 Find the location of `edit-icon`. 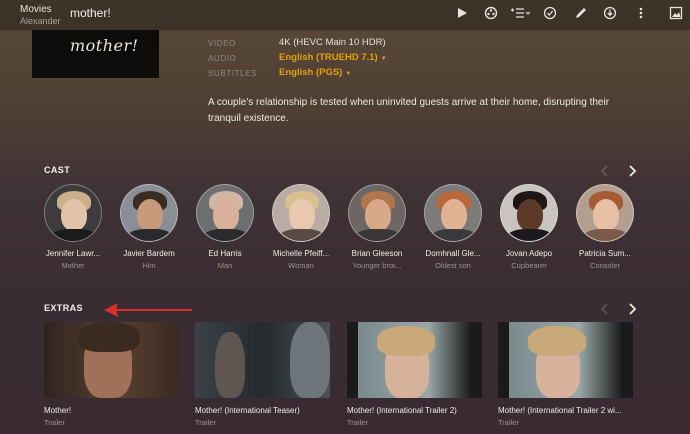

edit-icon is located at coordinates (581, 13).